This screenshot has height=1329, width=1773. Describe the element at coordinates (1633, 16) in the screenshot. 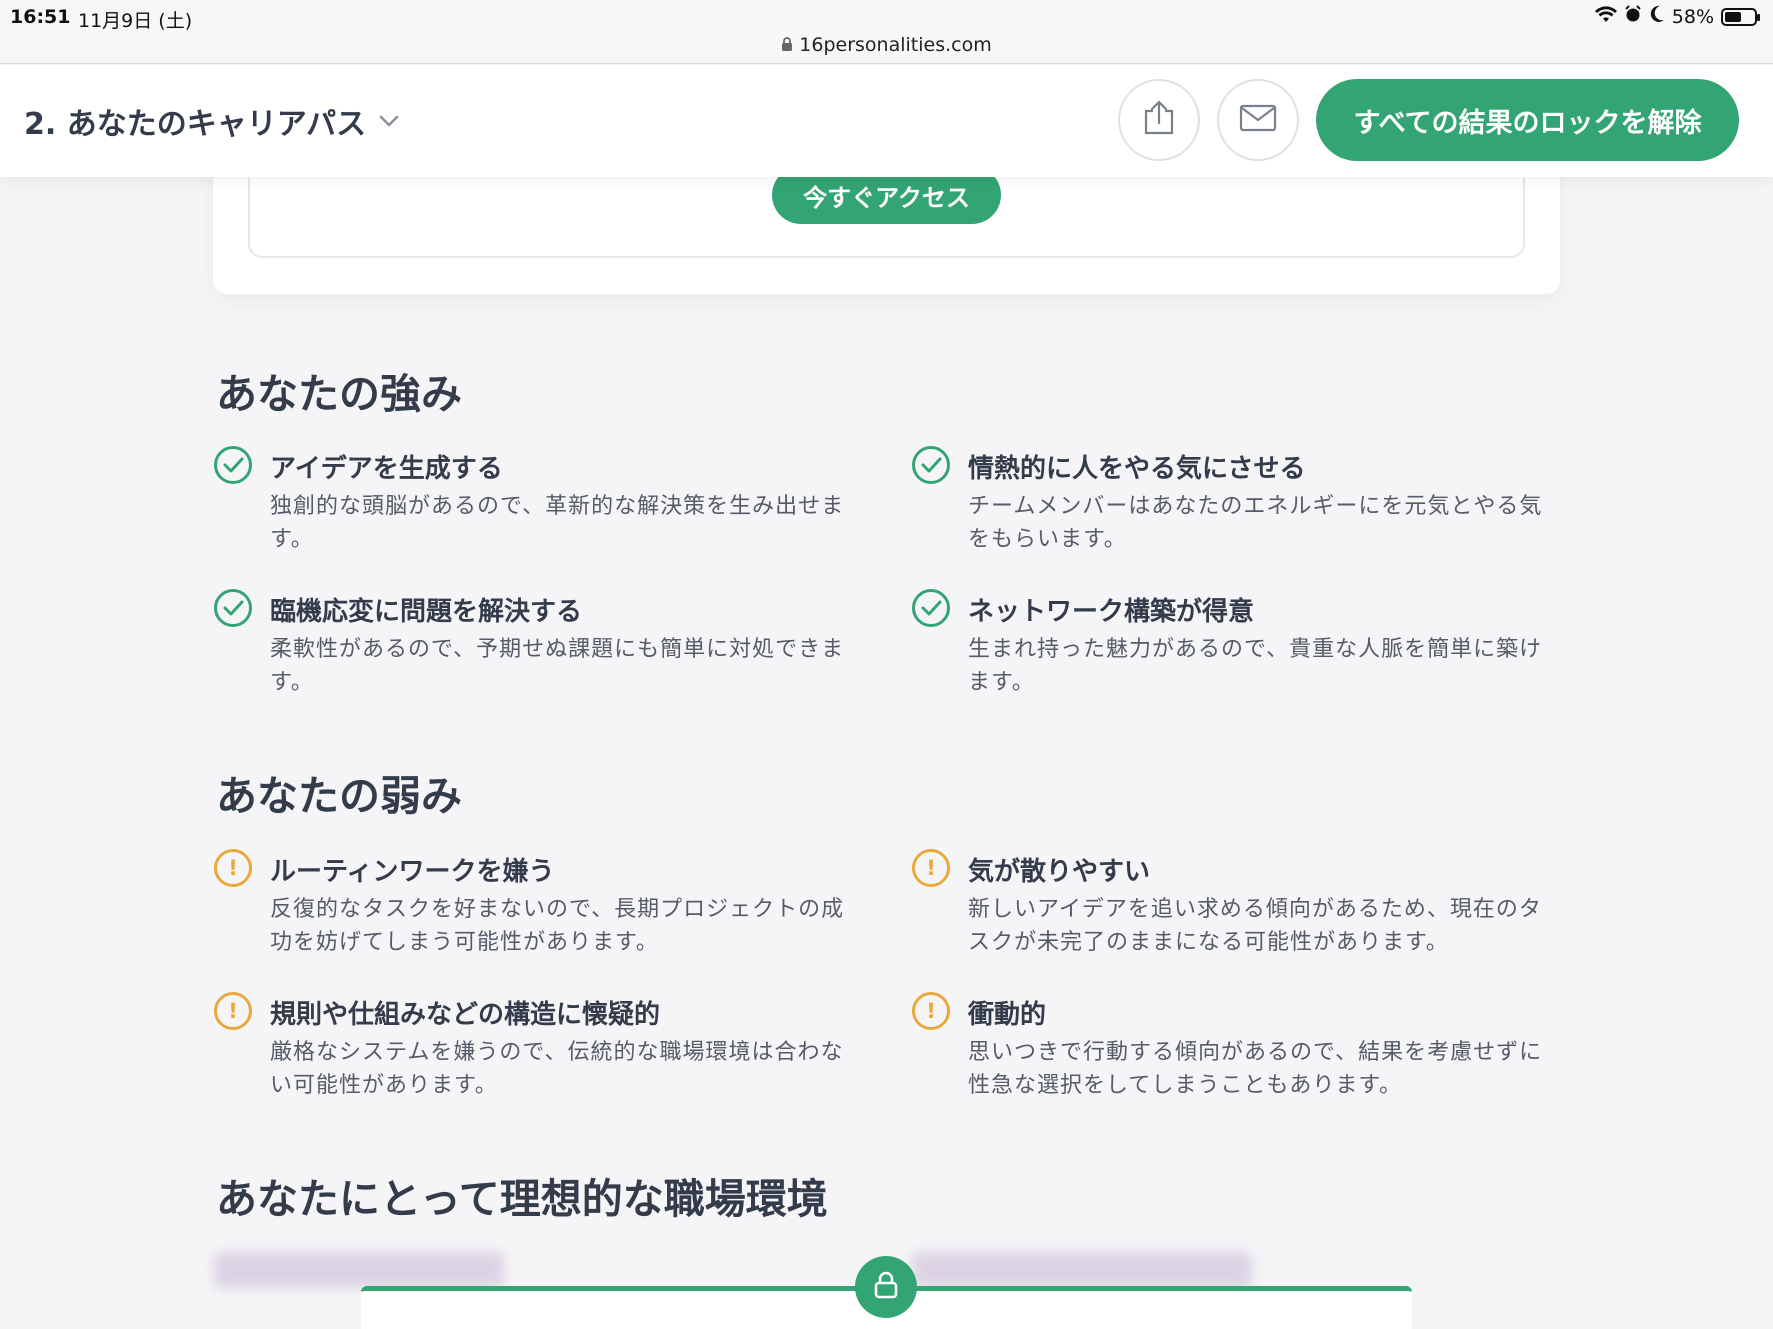

I see `alarm-icon` at that location.